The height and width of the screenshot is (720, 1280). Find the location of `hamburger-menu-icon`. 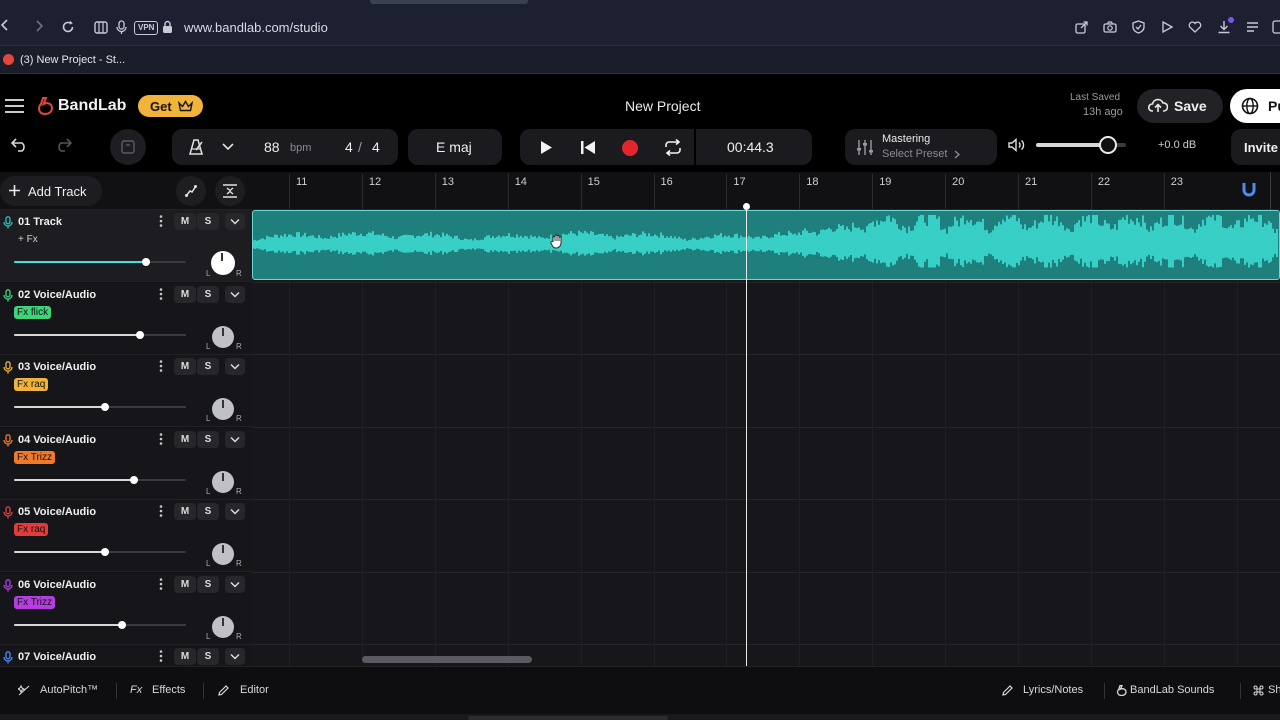

hamburger-menu-icon is located at coordinates (14, 106).